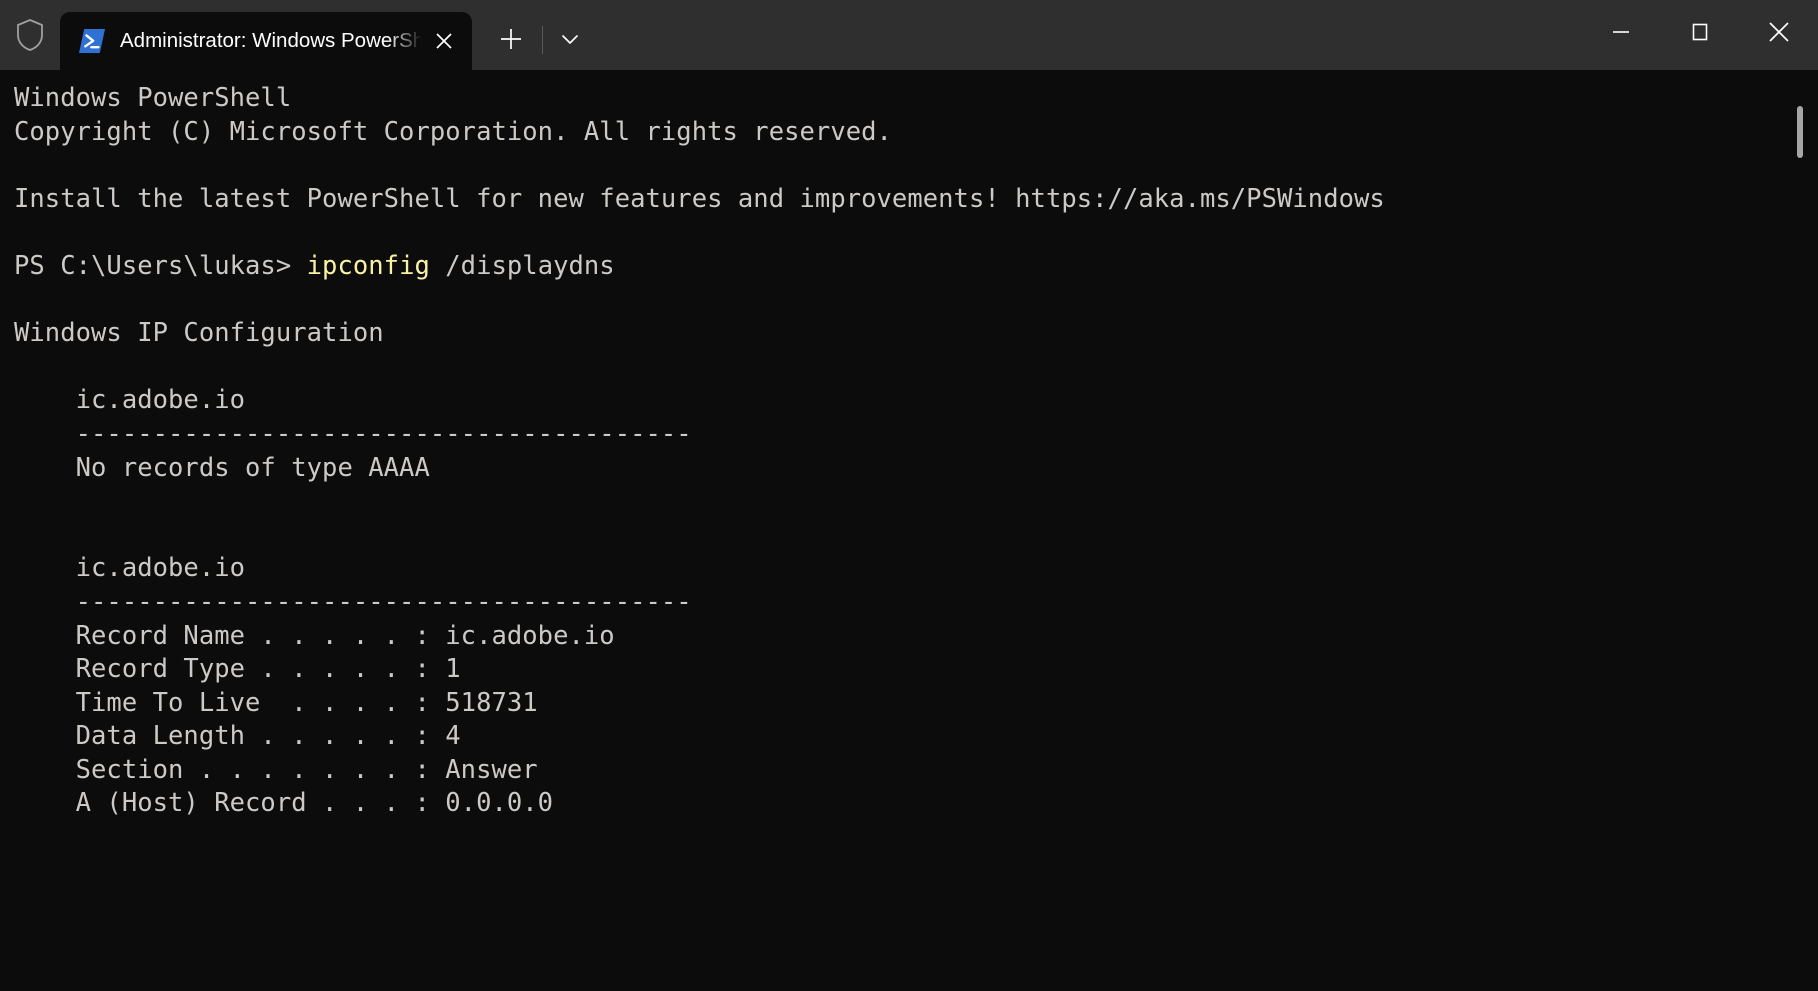 This screenshot has height=991, width=1818. Describe the element at coordinates (820, 35) in the screenshot. I see `tab-strip: Administrator: Windows PowerShell` at that location.